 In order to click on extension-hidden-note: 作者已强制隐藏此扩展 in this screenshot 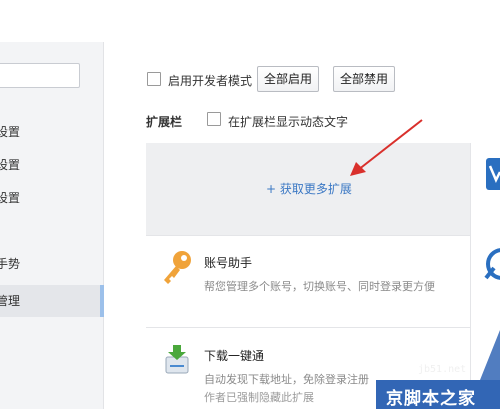, I will do `click(259, 397)`.